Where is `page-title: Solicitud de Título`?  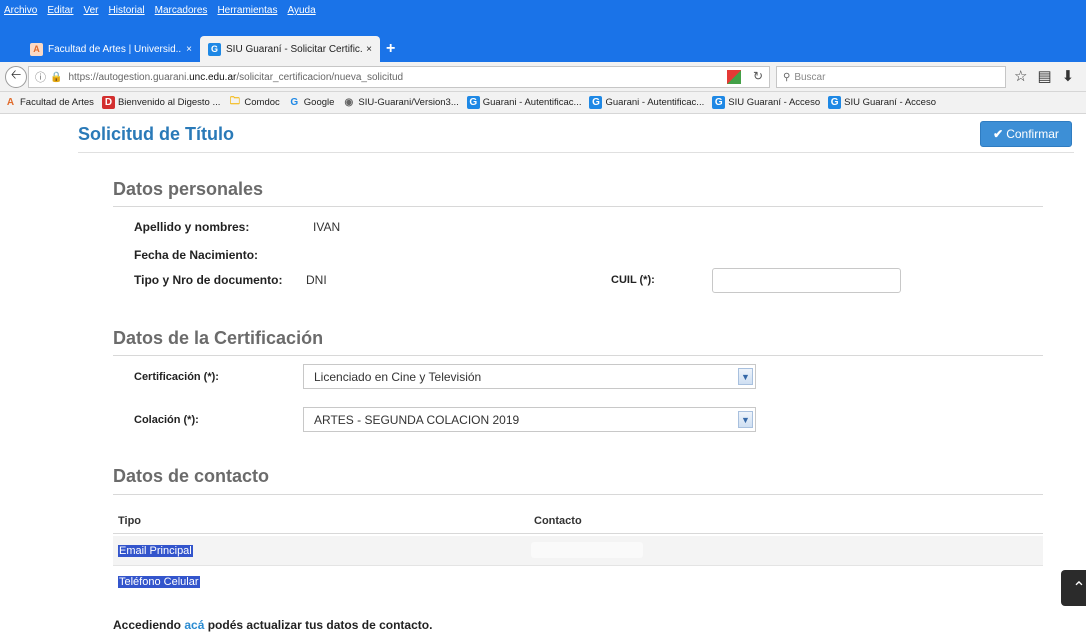 page-title: Solicitud de Título is located at coordinates (156, 134).